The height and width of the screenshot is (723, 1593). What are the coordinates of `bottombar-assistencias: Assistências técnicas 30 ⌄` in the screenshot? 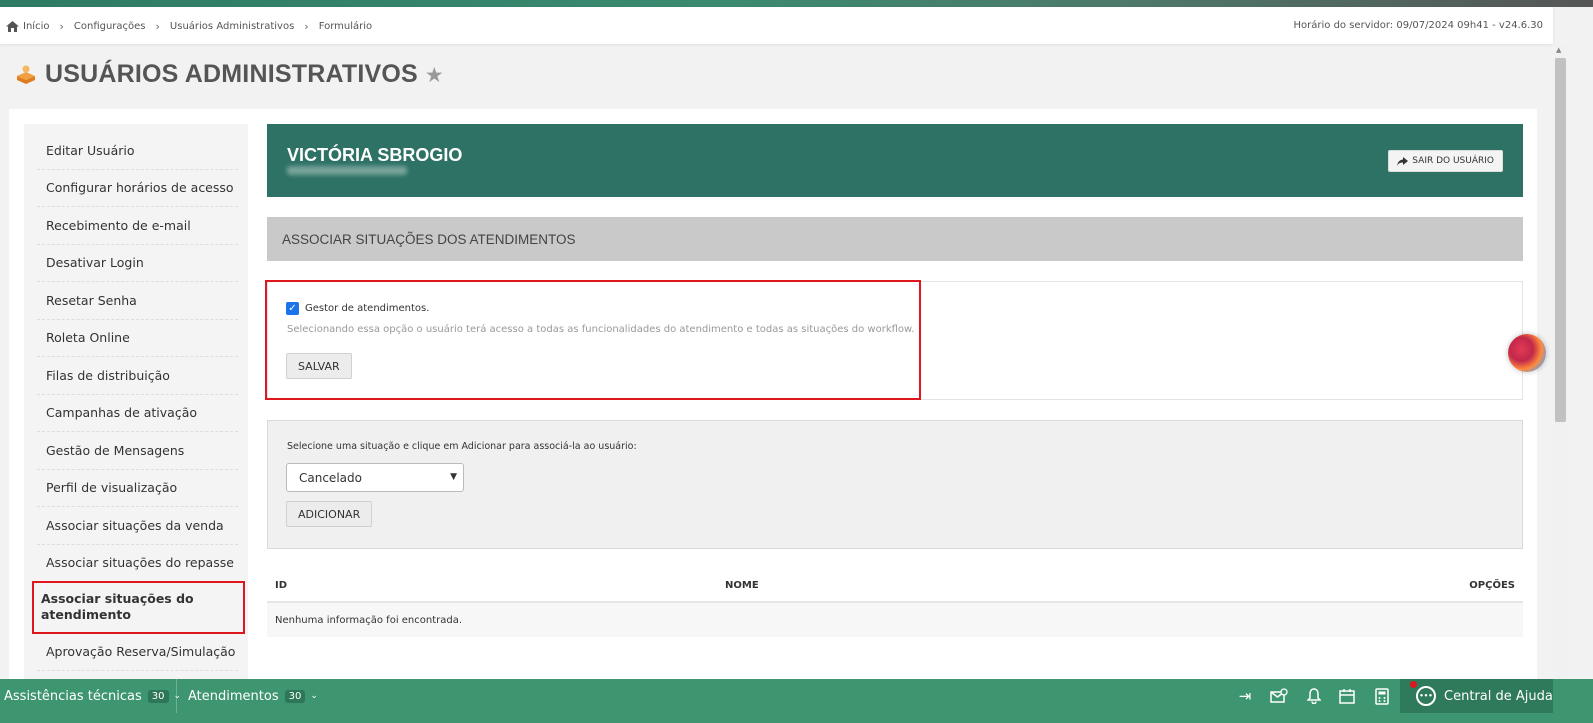 It's located at (92, 696).